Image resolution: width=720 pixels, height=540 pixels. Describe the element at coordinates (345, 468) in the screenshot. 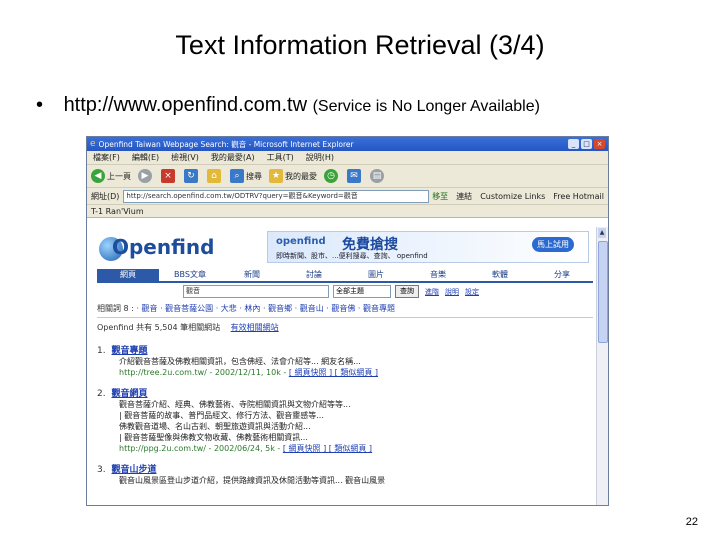

I see `result-title: 3. 觀音山步道` at that location.